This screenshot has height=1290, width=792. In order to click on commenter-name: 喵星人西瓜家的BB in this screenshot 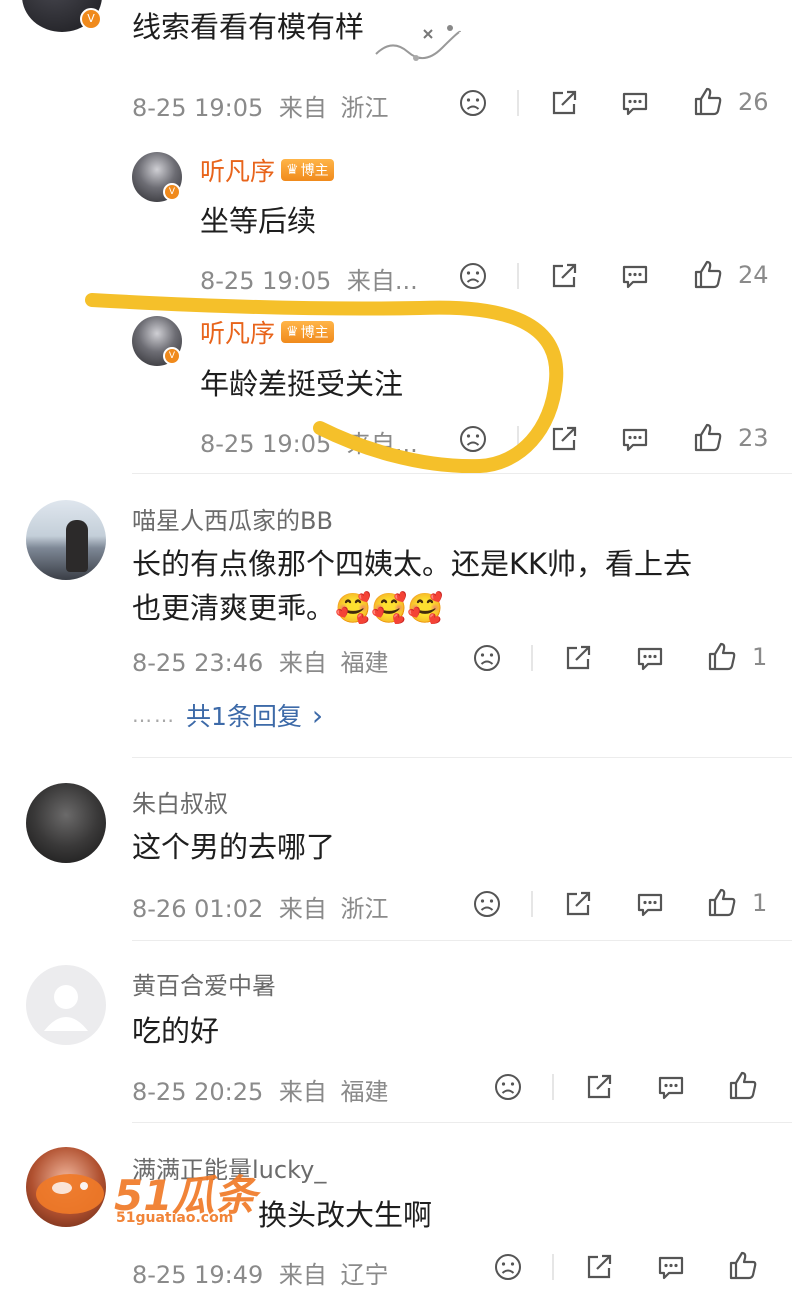, I will do `click(232, 518)`.